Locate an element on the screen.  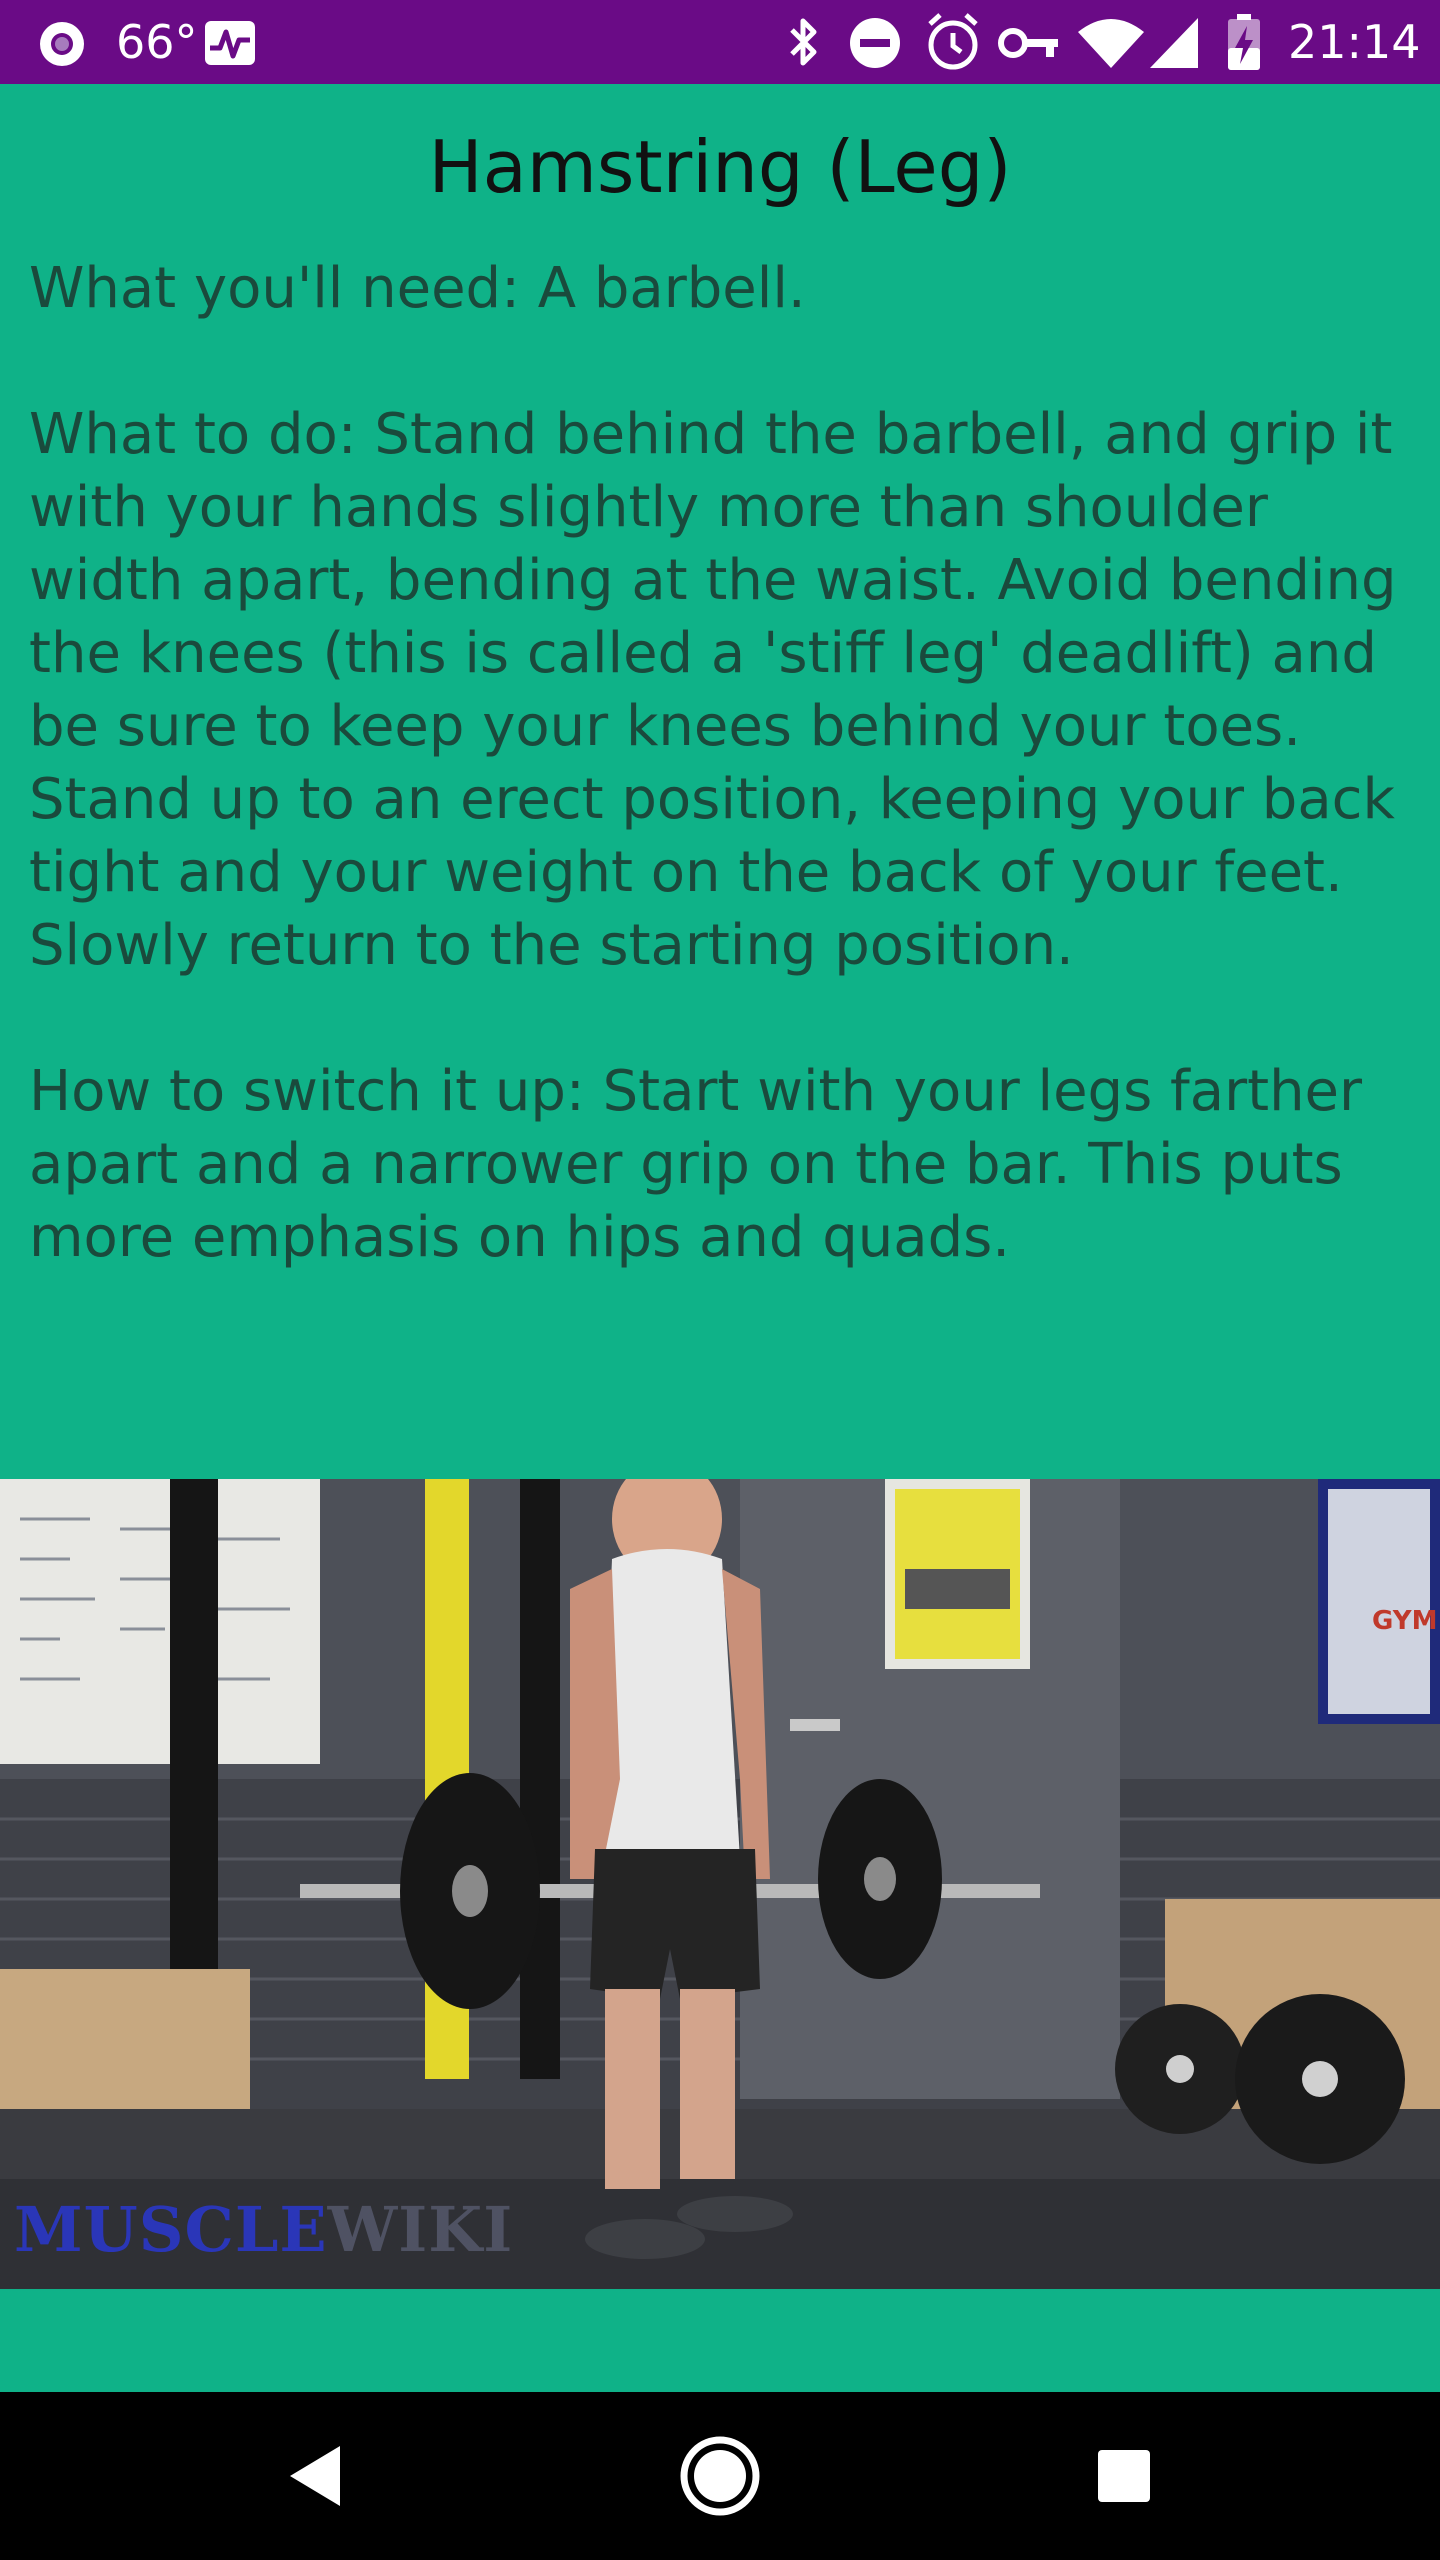
home-icon is located at coordinates (720, 2476).